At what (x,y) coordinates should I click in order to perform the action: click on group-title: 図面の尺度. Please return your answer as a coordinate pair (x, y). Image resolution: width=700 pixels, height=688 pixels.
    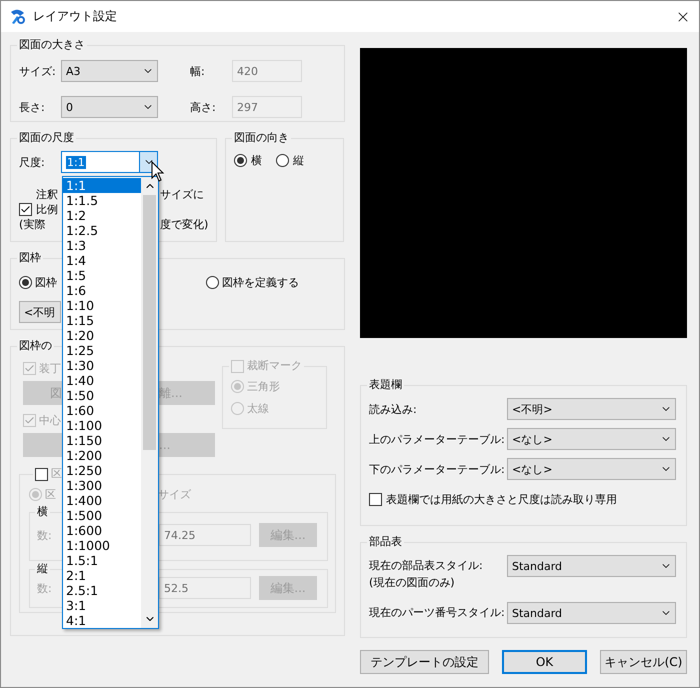
    Looking at the image, I should click on (46, 138).